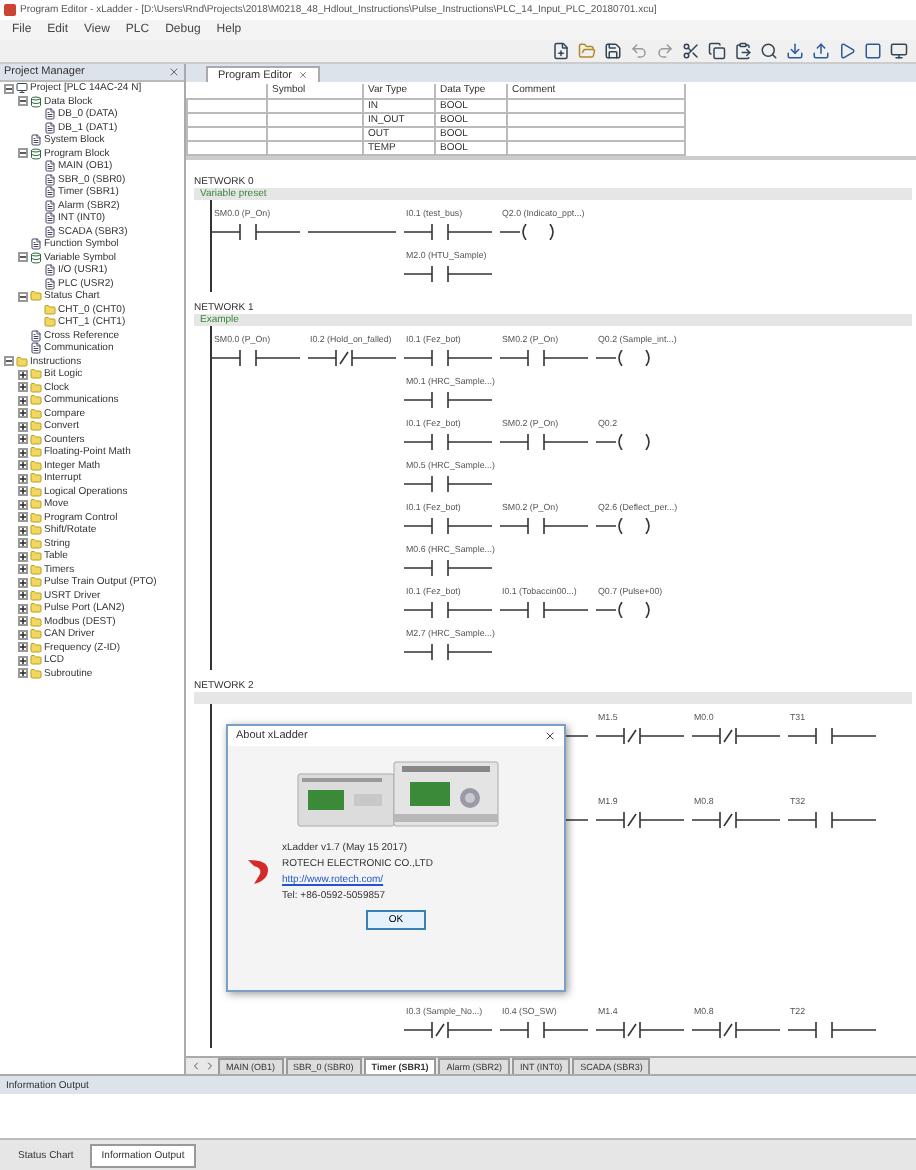  What do you see at coordinates (10, 10) in the screenshot?
I see `app-icon` at bounding box center [10, 10].